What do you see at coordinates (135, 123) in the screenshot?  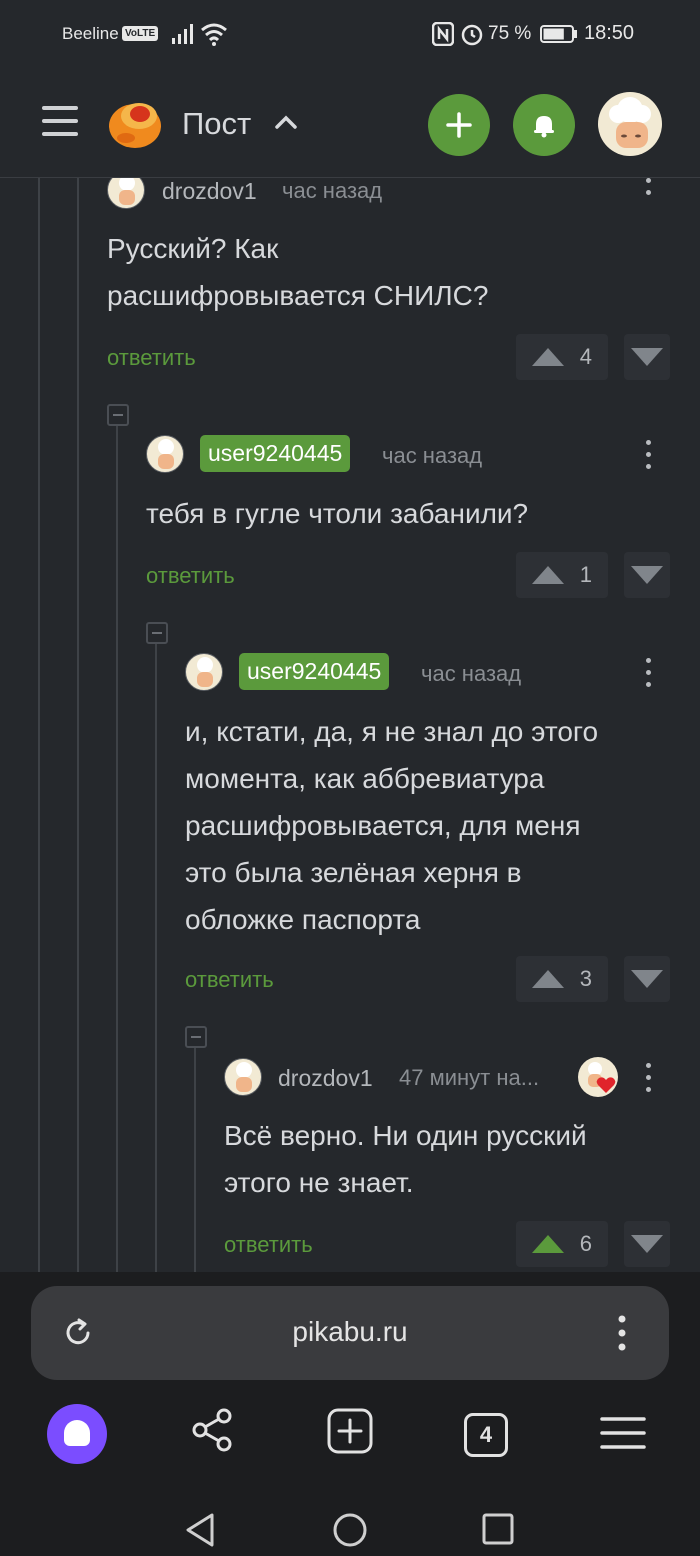 I see `pikabu-logo` at bounding box center [135, 123].